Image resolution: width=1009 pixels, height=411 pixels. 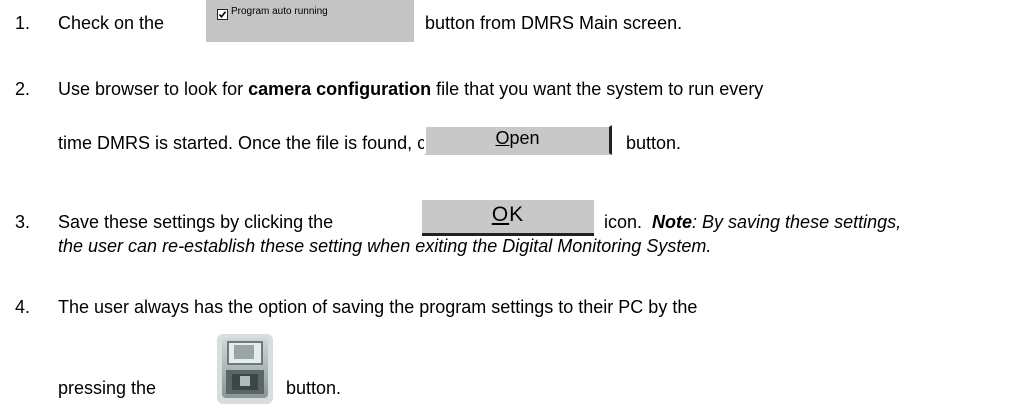 I want to click on step-4-button-word: button., so click(x=314, y=388).